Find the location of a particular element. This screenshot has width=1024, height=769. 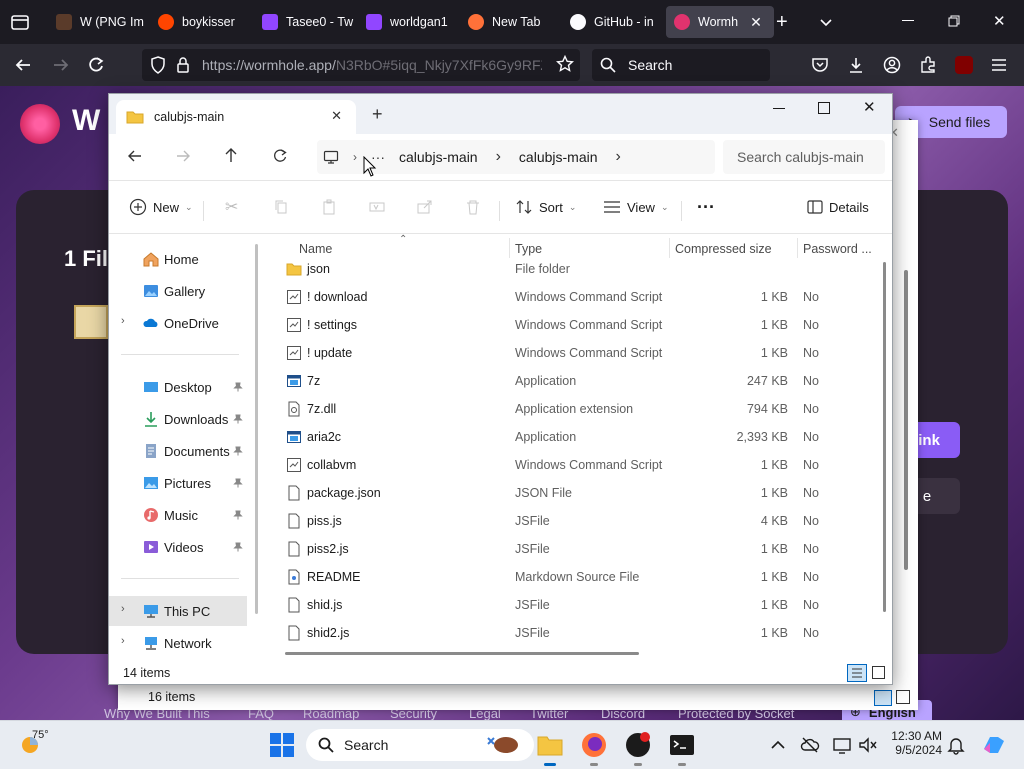

table-row: piss2.js JSFile 1 KB No is located at coordinates (569, 549).